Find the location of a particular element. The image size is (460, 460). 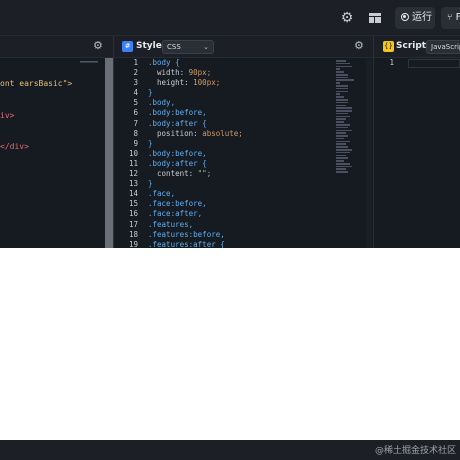

css-badge-icon: # is located at coordinates (127, 46).